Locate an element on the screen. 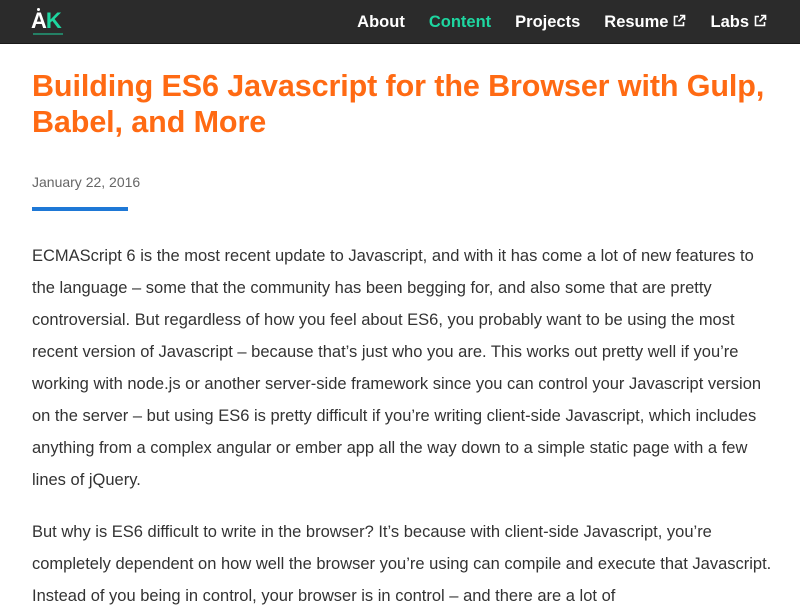  nav-link-label: Projects is located at coordinates (548, 21).